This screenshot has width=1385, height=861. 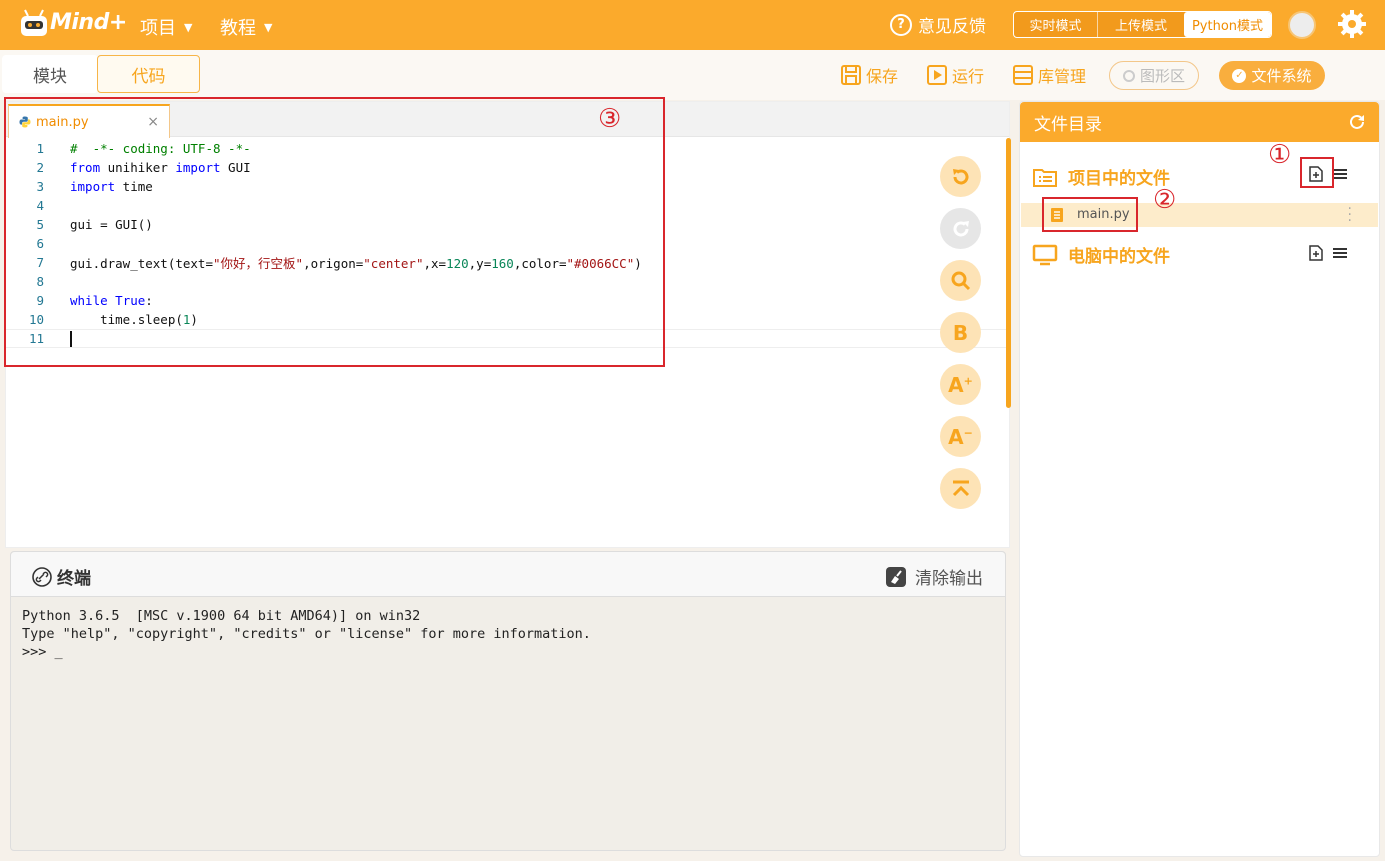 What do you see at coordinates (34, 22) in the screenshot?
I see `robot-logo-icon` at bounding box center [34, 22].